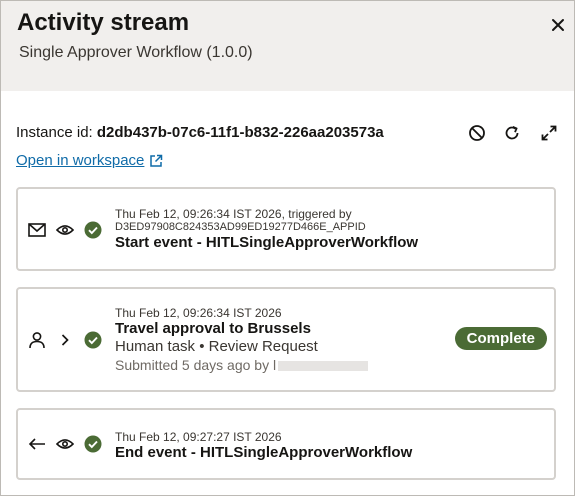 This screenshot has width=575, height=496. I want to click on submitted-text: Submitted 5 days ago by l, so click(196, 365).